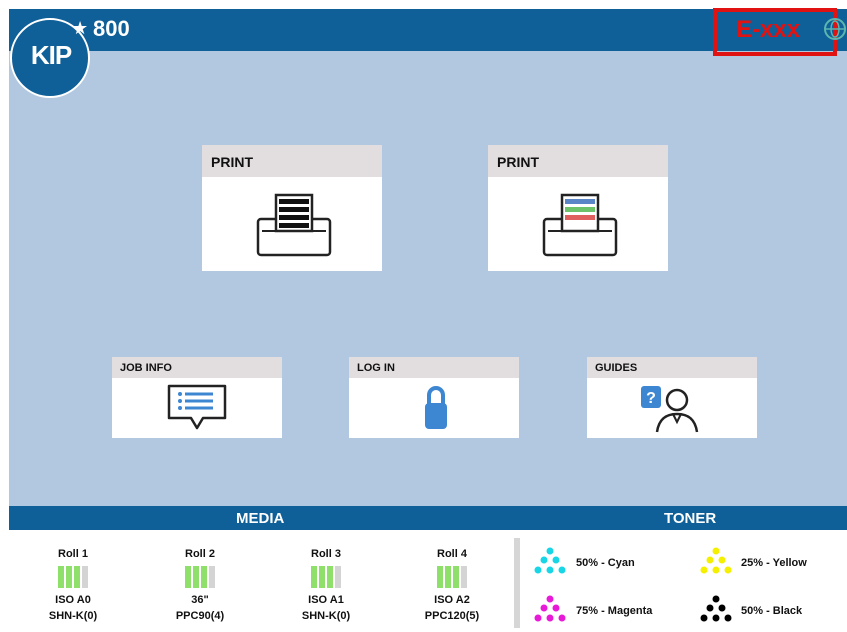 This screenshot has height=632, width=847. Describe the element at coordinates (517, 583) in the screenshot. I see `divider` at that location.